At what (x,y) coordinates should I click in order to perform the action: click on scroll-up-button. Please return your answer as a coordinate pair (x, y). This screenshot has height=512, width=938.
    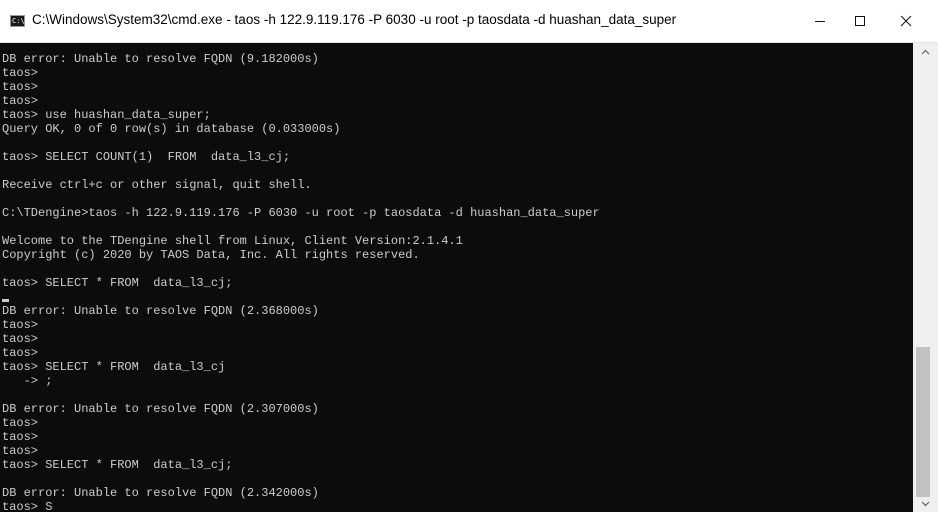
    Looking at the image, I should click on (925, 51).